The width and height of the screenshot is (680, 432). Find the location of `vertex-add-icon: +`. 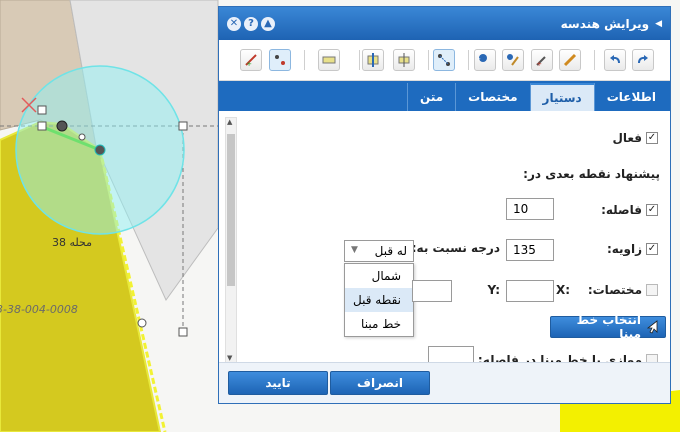

vertex-add-icon: + is located at coordinates (485, 60).